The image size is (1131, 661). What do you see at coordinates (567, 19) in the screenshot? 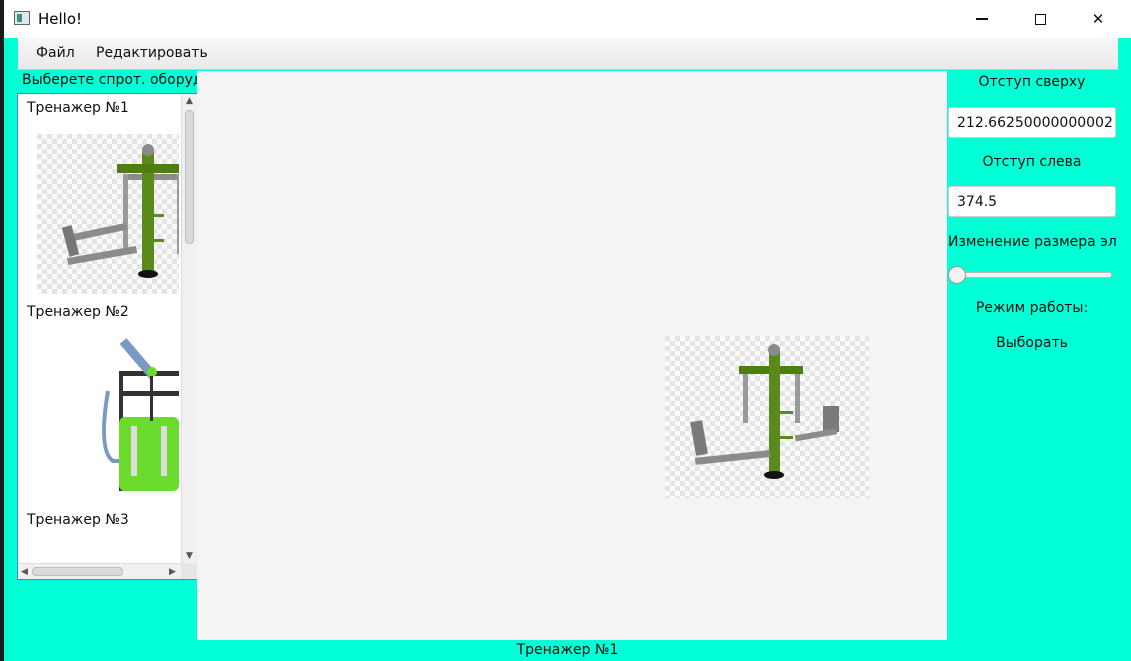
I see `title-bar: Hello! ✕` at bounding box center [567, 19].